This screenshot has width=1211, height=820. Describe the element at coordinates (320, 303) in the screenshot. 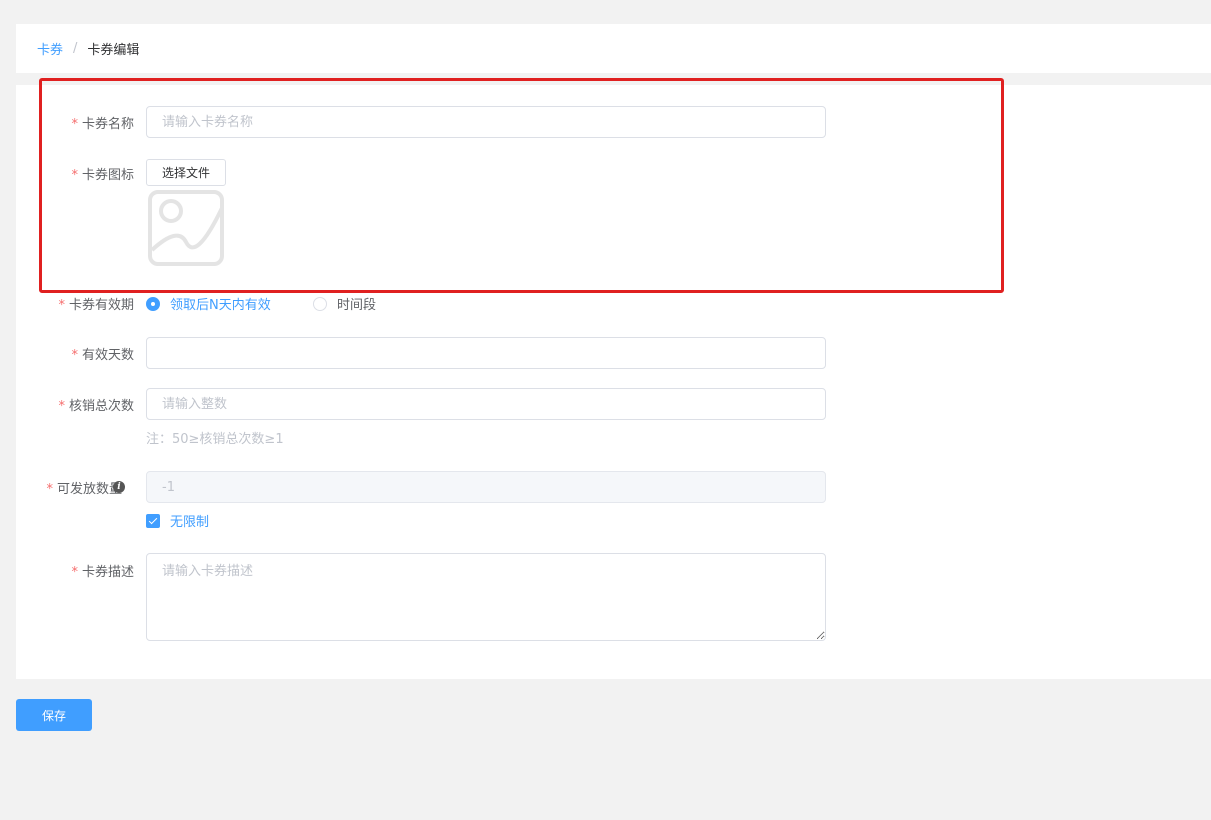

I see `radio-unchecked-icon` at that location.